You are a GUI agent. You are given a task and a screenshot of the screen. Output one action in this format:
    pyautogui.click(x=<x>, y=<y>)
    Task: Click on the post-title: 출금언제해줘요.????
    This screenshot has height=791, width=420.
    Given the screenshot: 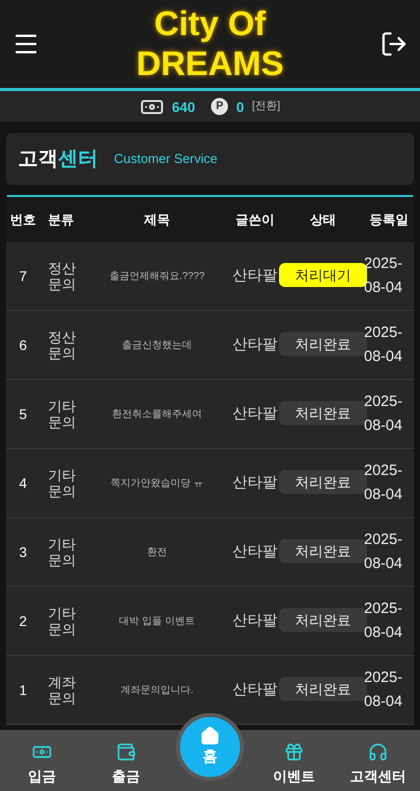 What is the action you would take?
    pyautogui.click(x=157, y=276)
    